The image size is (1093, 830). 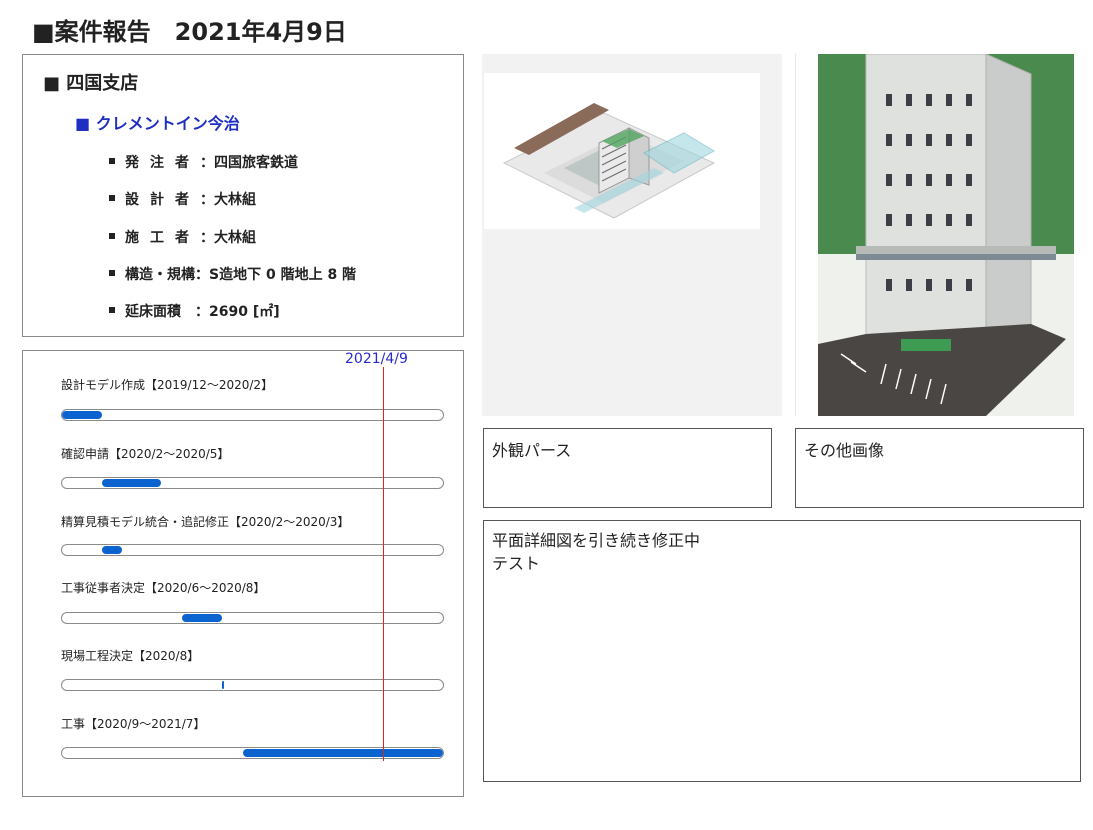 What do you see at coordinates (162, 200) in the screenshot?
I see `detail-label: 設計者` at bounding box center [162, 200].